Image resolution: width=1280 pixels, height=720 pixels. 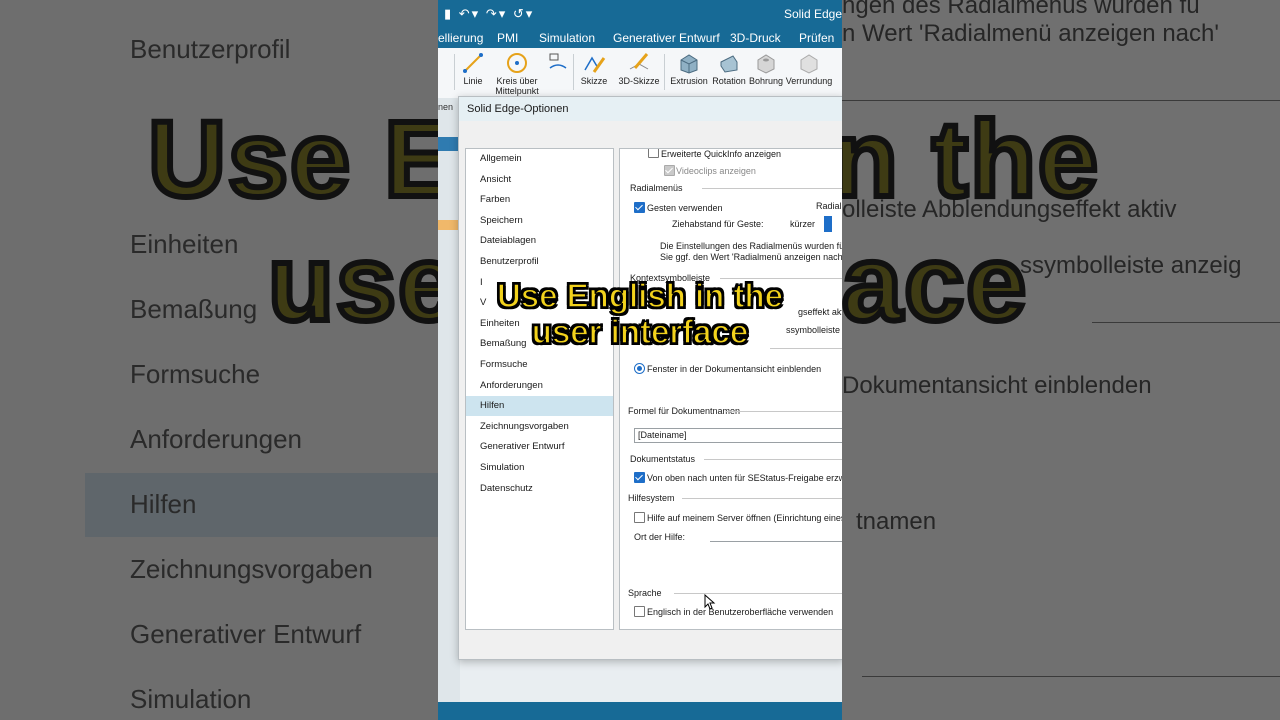 What do you see at coordinates (651, 498) in the screenshot?
I see `hilfe-section-title: Hilfesystem` at bounding box center [651, 498].